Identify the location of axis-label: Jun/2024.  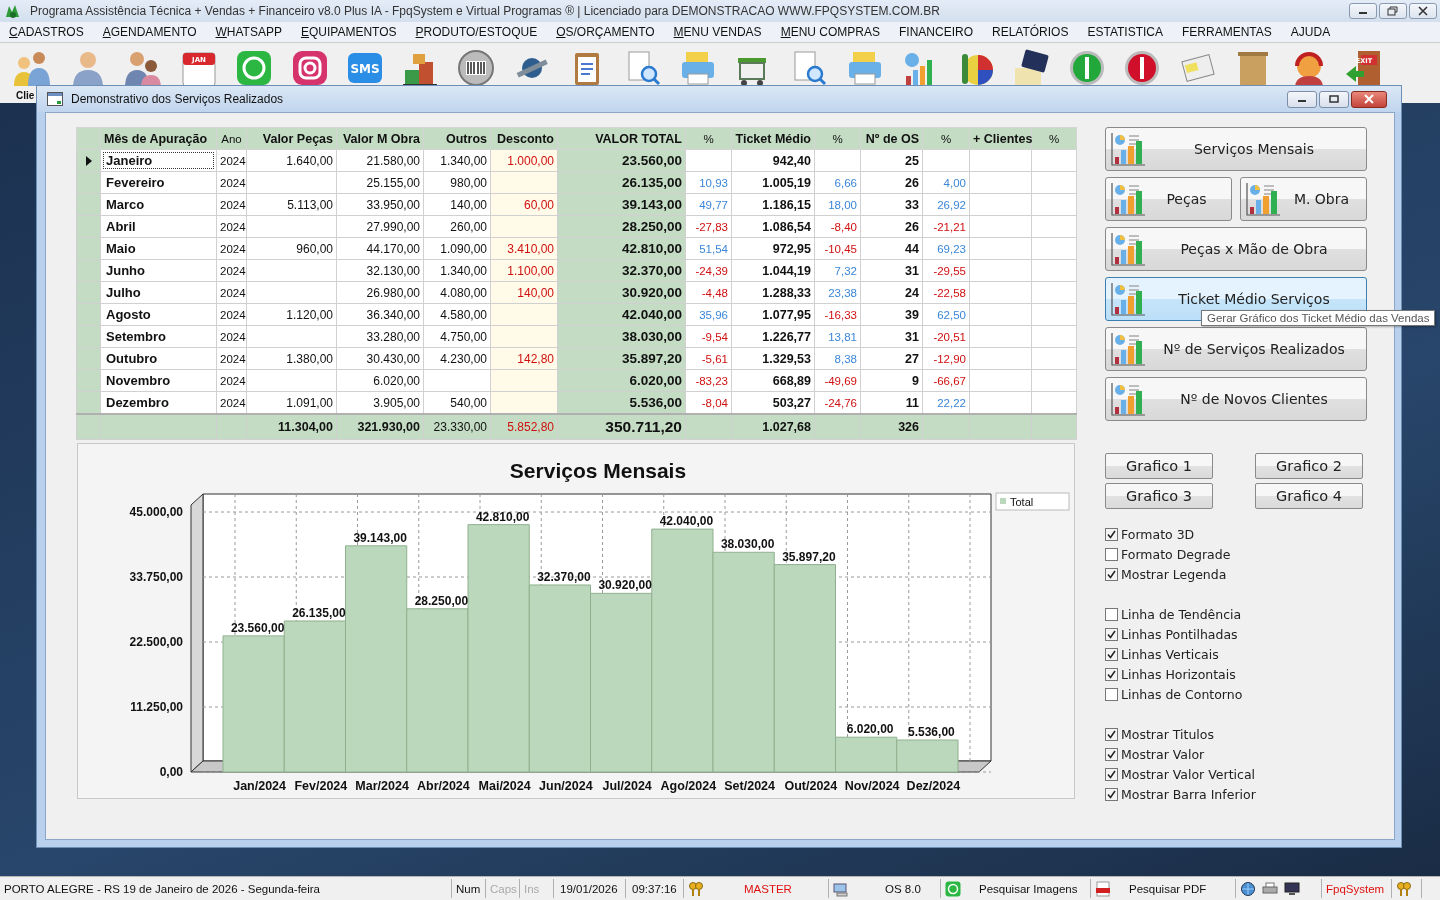
(566, 786).